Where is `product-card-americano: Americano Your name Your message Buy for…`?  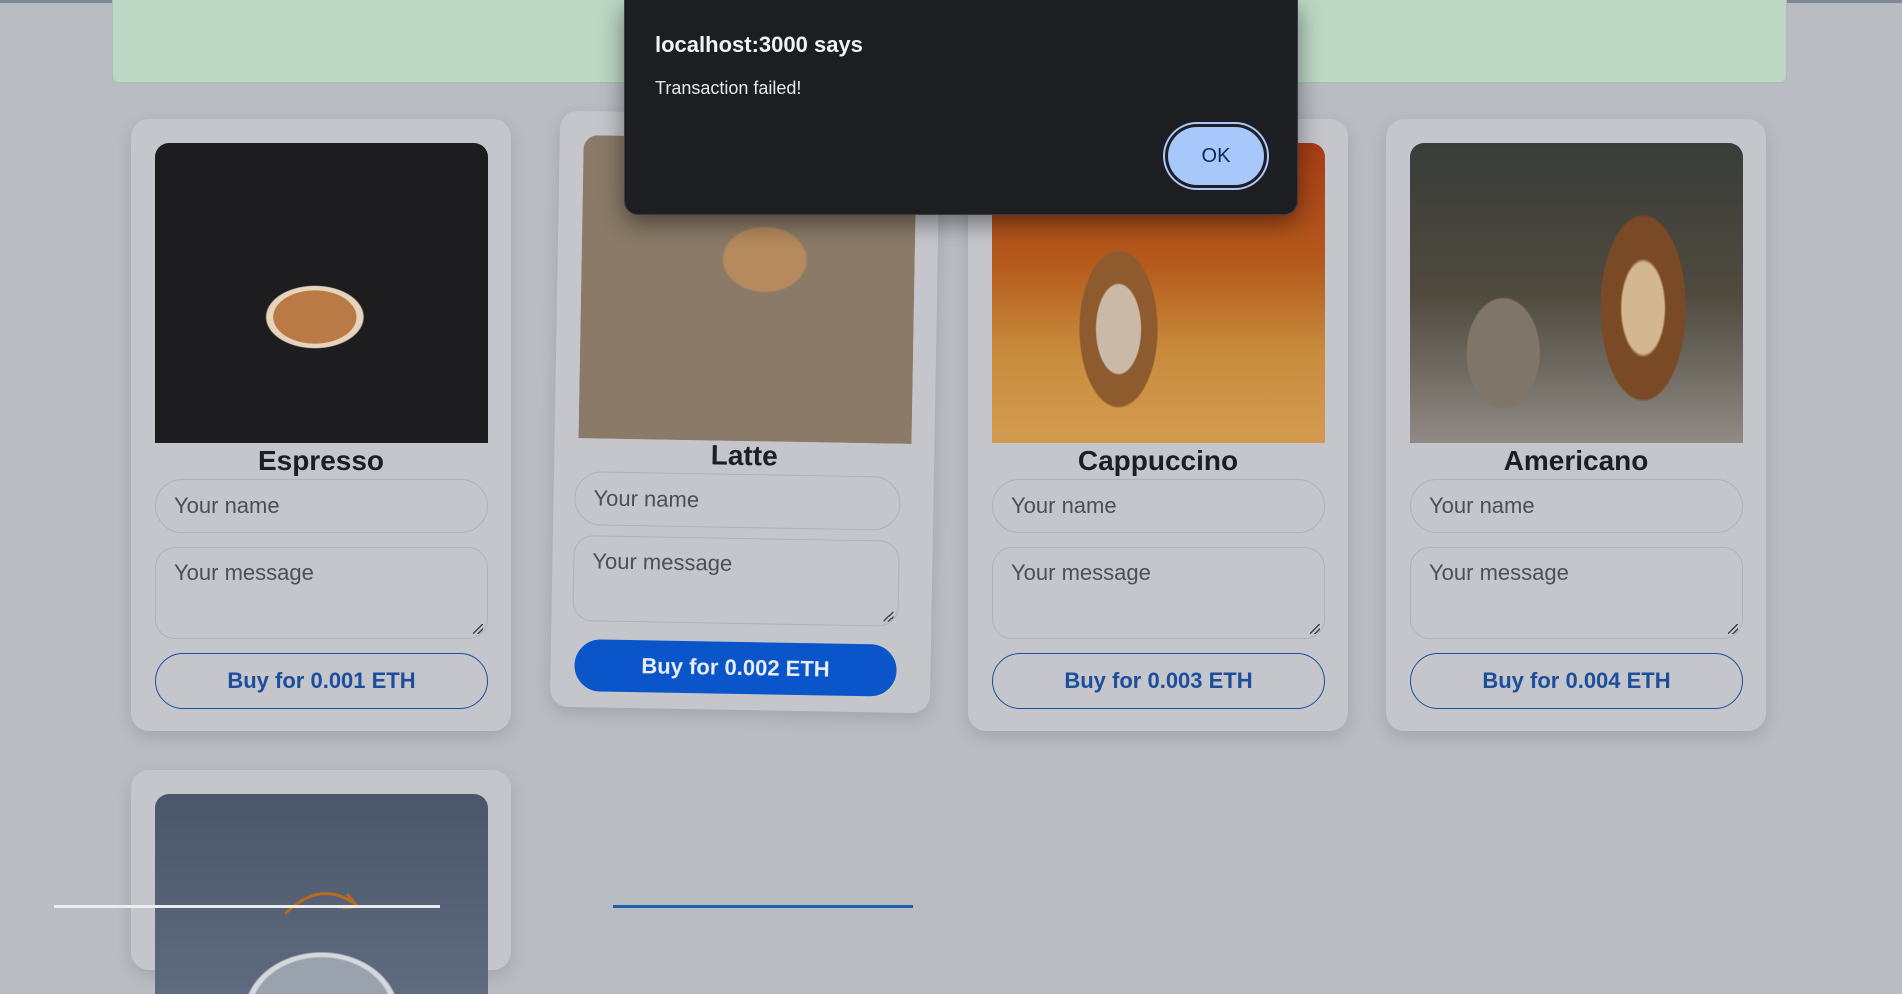
product-card-americano: Americano Your name Your message Buy for… is located at coordinates (1576, 425).